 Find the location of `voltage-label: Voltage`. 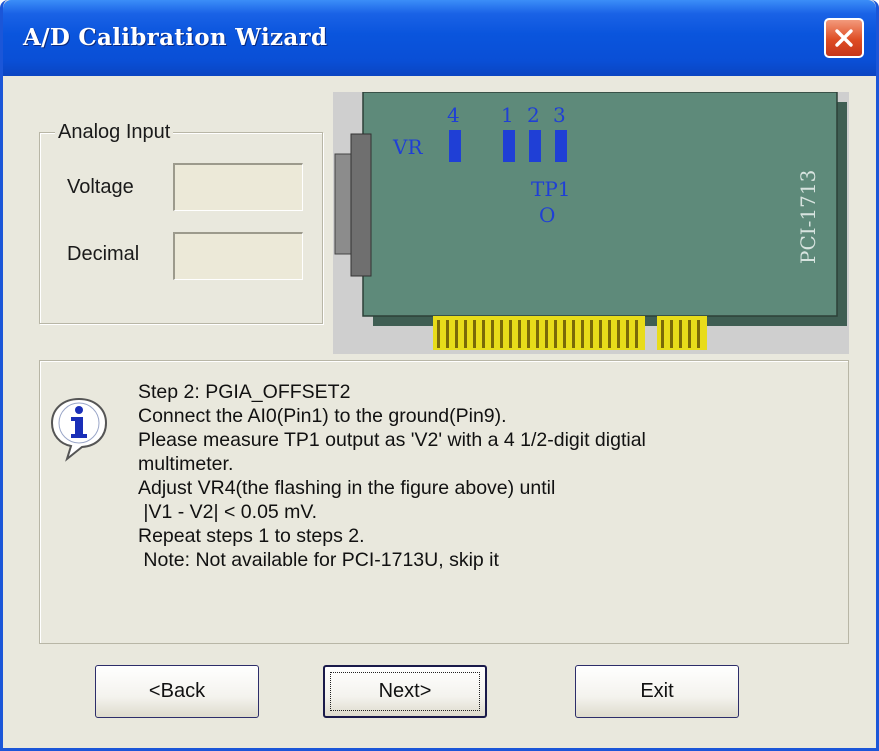

voltage-label: Voltage is located at coordinates (100, 187).